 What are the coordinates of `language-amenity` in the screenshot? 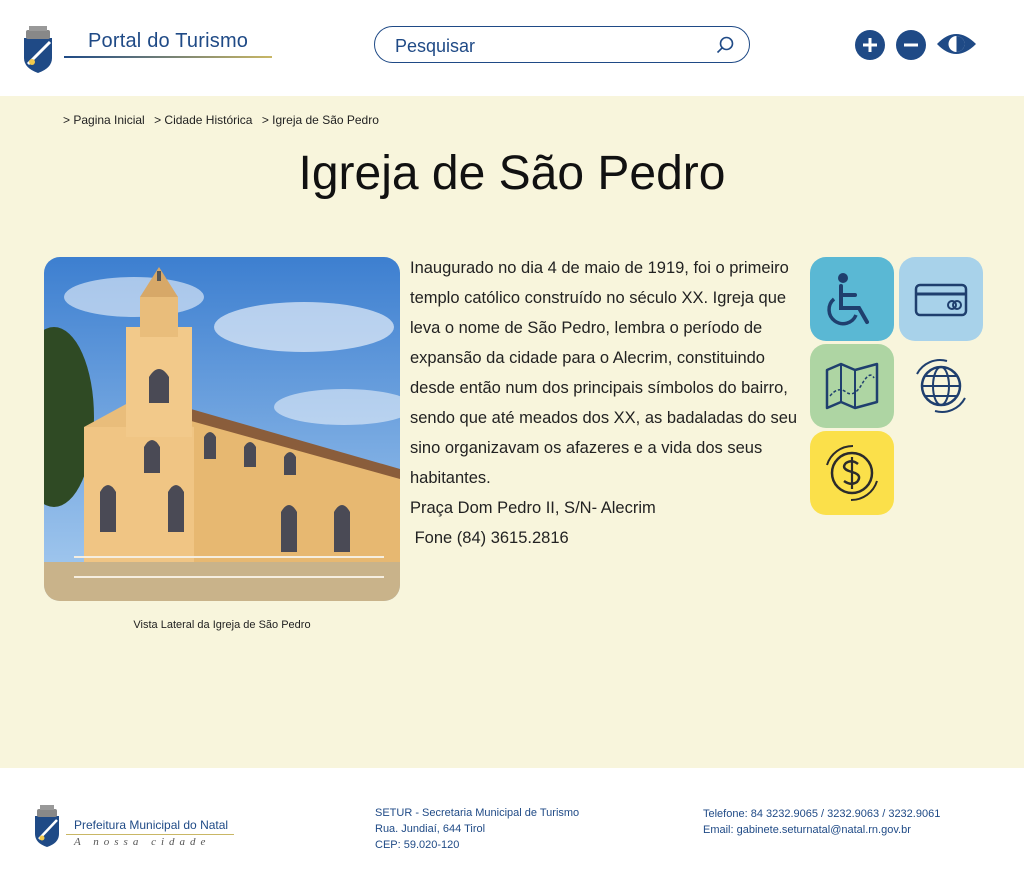 It's located at (941, 386).